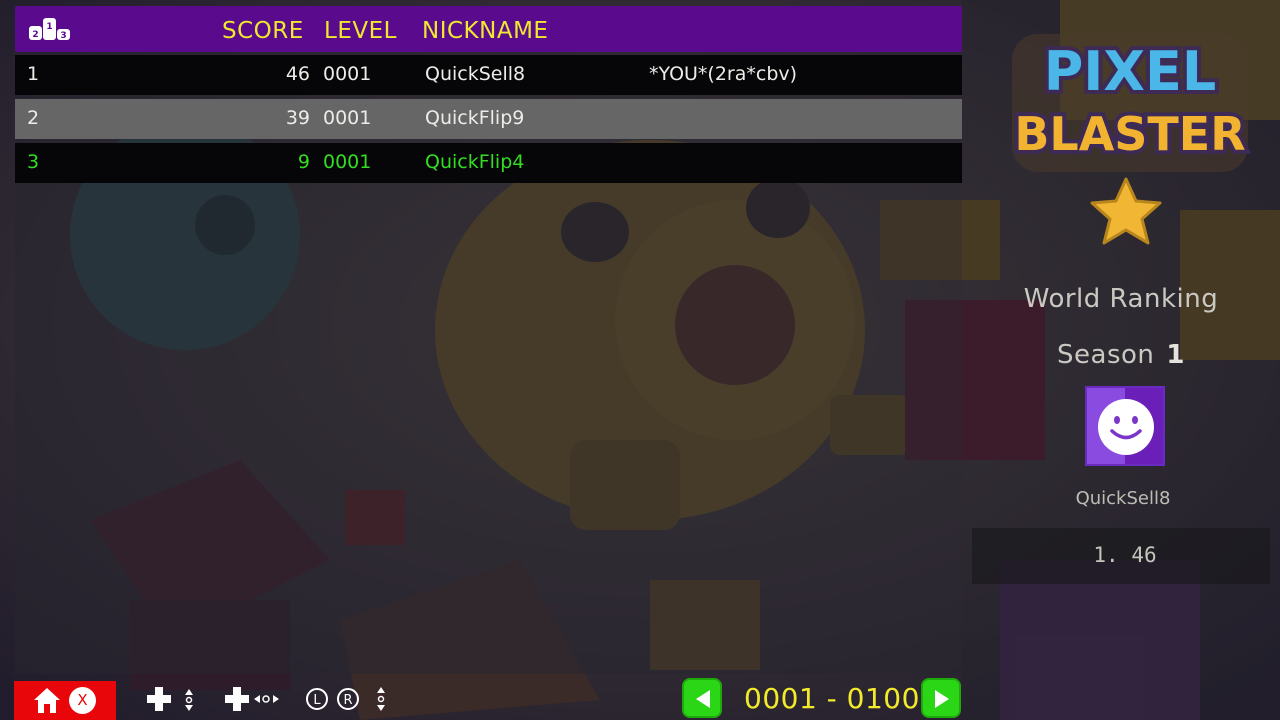 This screenshot has height=720, width=1280. I want to click on nickname-cell: QuickFlip4, so click(475, 162).